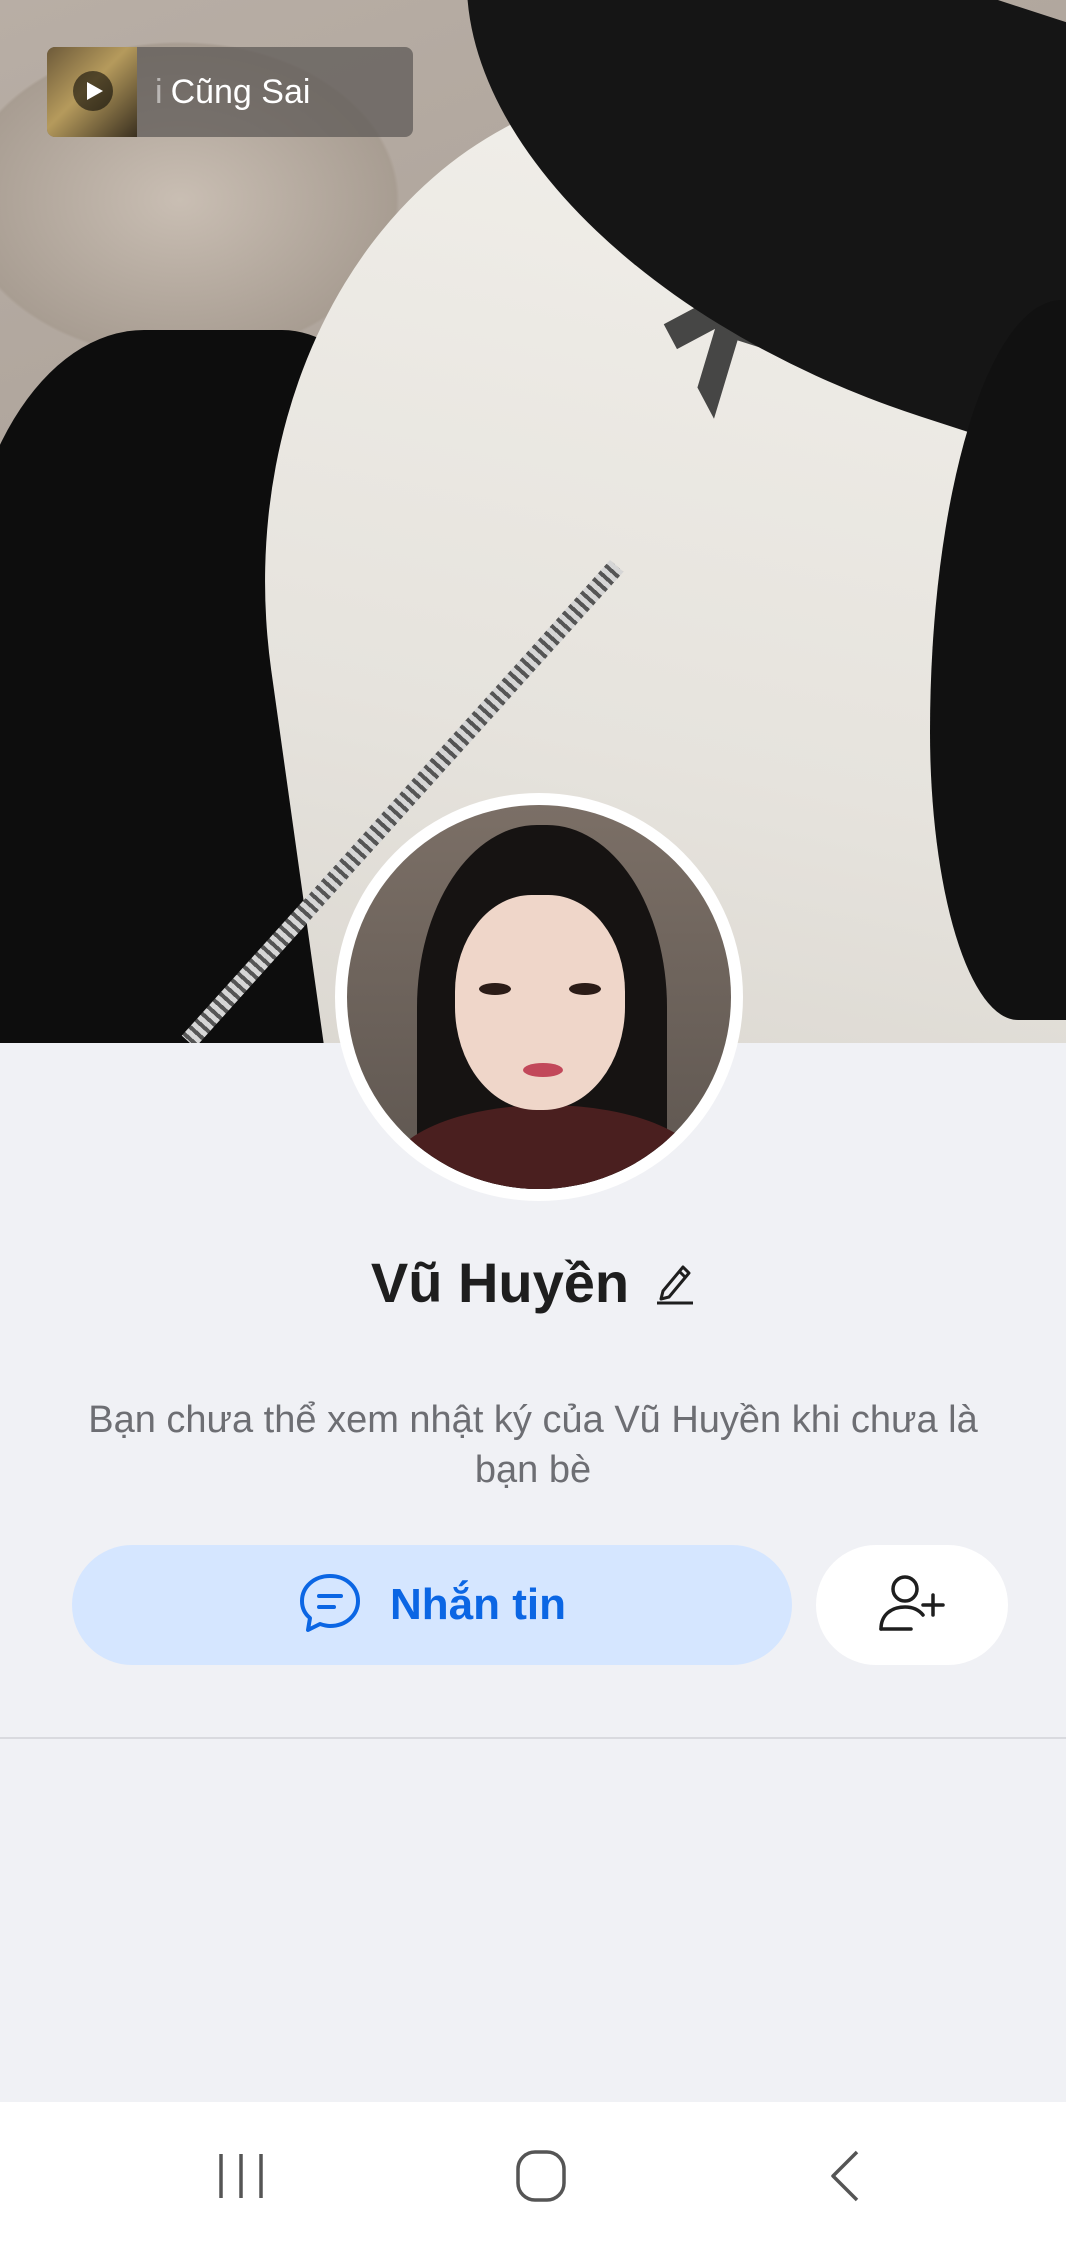  I want to click on avatar-eye-left, so click(495, 989).